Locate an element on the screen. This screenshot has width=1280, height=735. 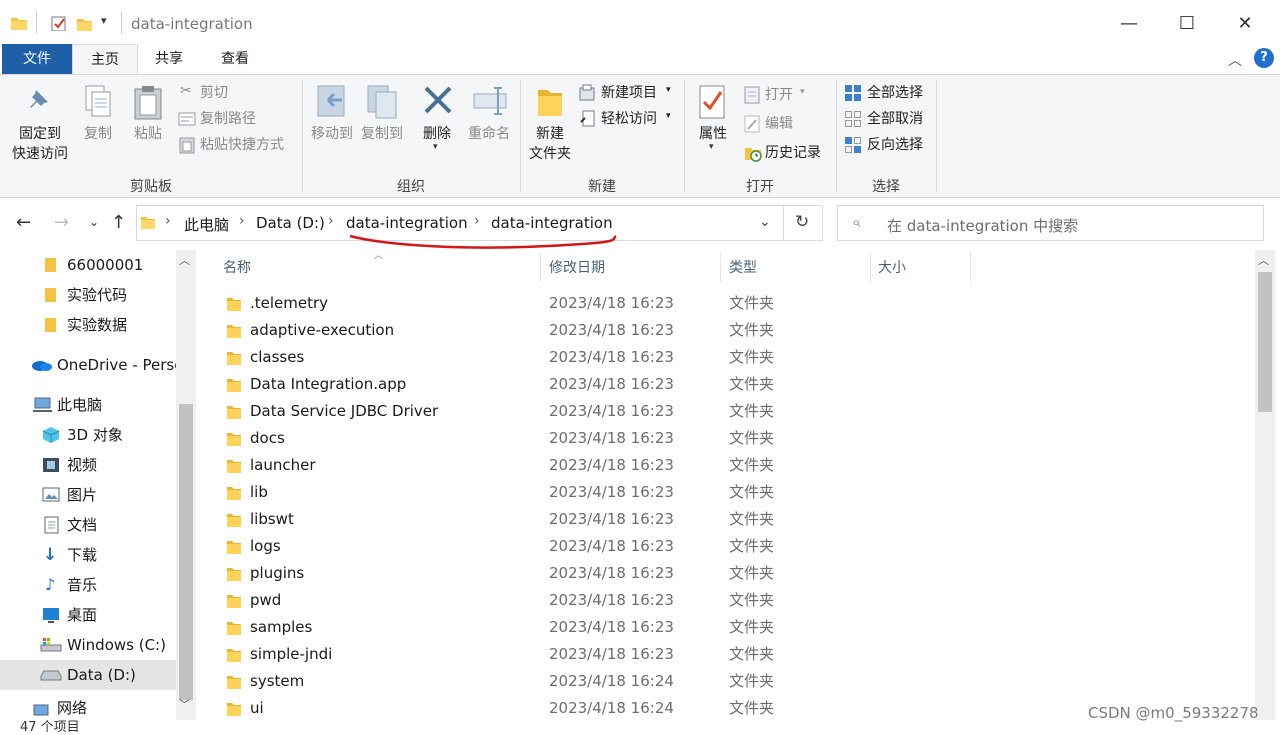
new-folder-quick-icon is located at coordinates (84, 23).